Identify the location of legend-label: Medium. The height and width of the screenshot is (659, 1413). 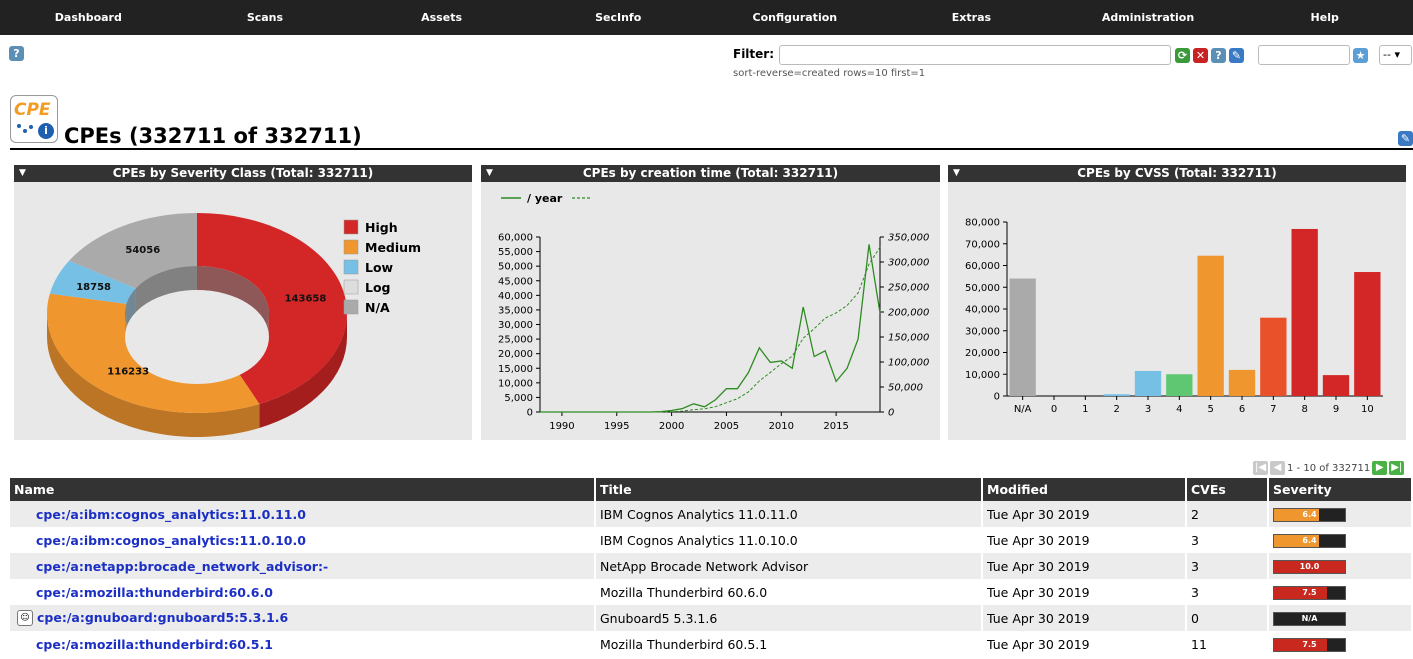
(393, 247).